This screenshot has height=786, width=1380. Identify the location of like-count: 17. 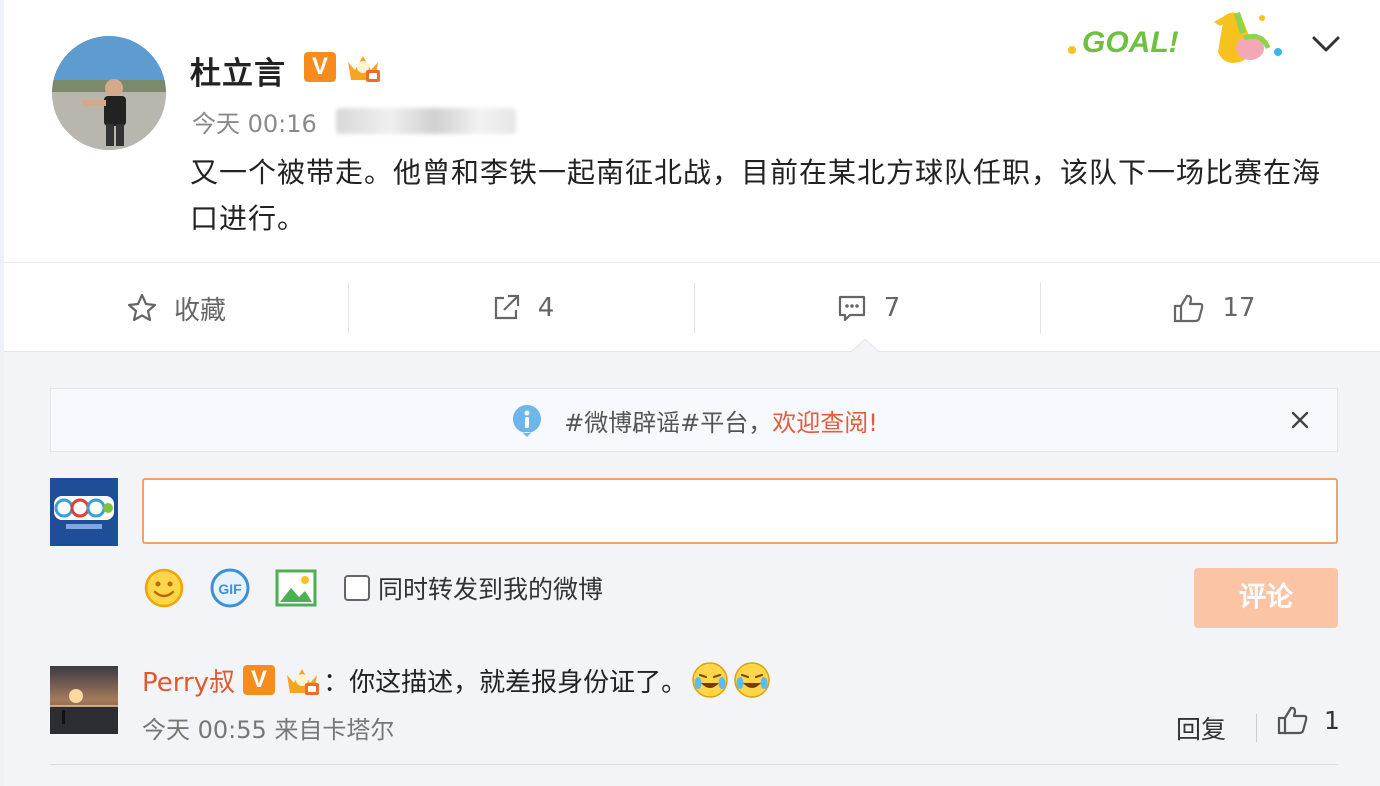
(1239, 308).